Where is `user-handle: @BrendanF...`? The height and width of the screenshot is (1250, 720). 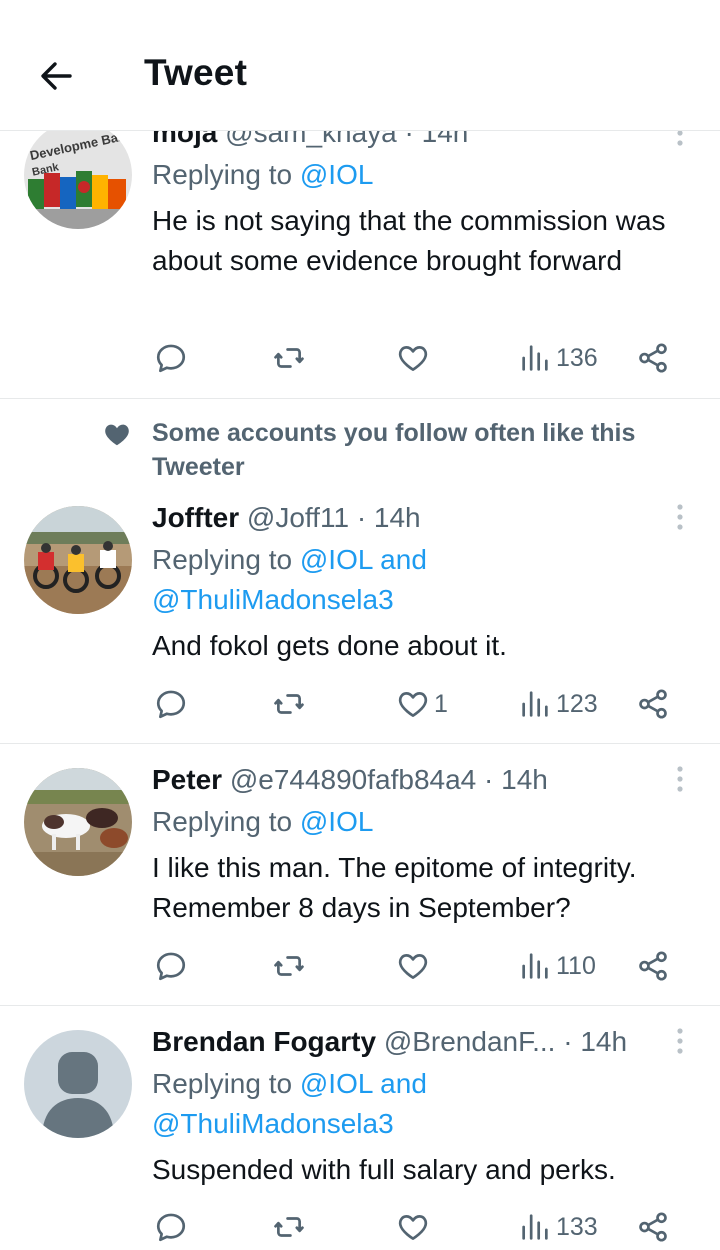
user-handle: @BrendanF... is located at coordinates (470, 1041).